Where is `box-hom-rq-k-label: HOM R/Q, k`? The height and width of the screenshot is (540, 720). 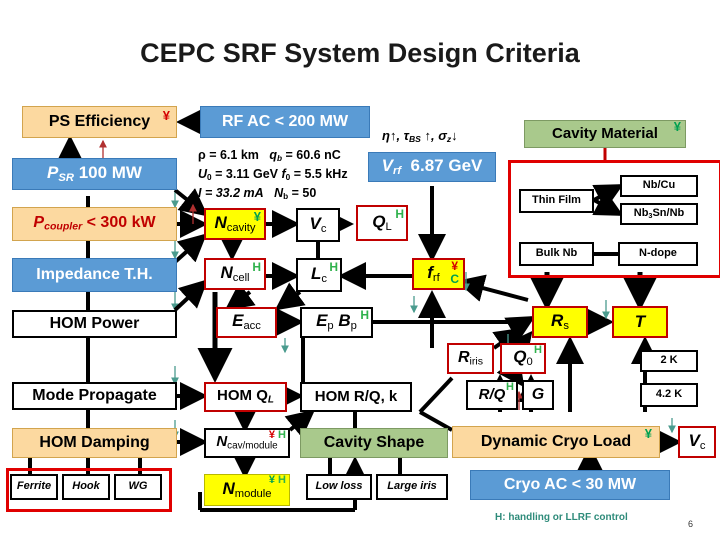 box-hom-rq-k-label: HOM R/Q, k is located at coordinates (356, 397).